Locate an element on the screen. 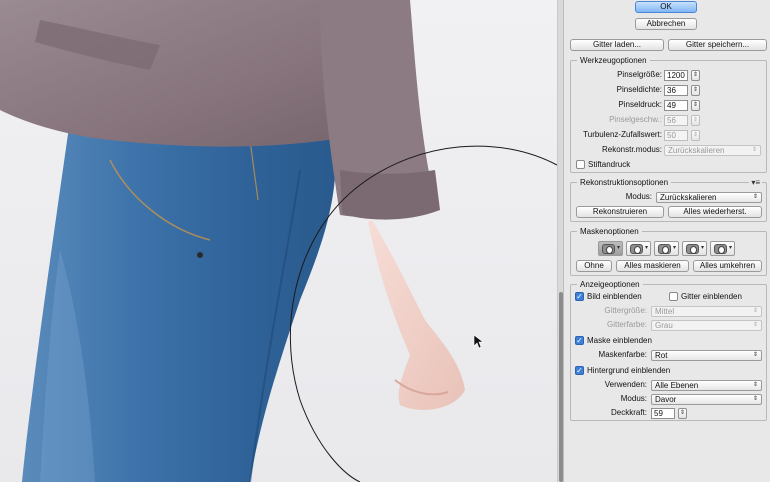 This screenshot has width=770, height=482. reconstruct-options-title: Rekonstruktionsoptionen is located at coordinates (624, 182).